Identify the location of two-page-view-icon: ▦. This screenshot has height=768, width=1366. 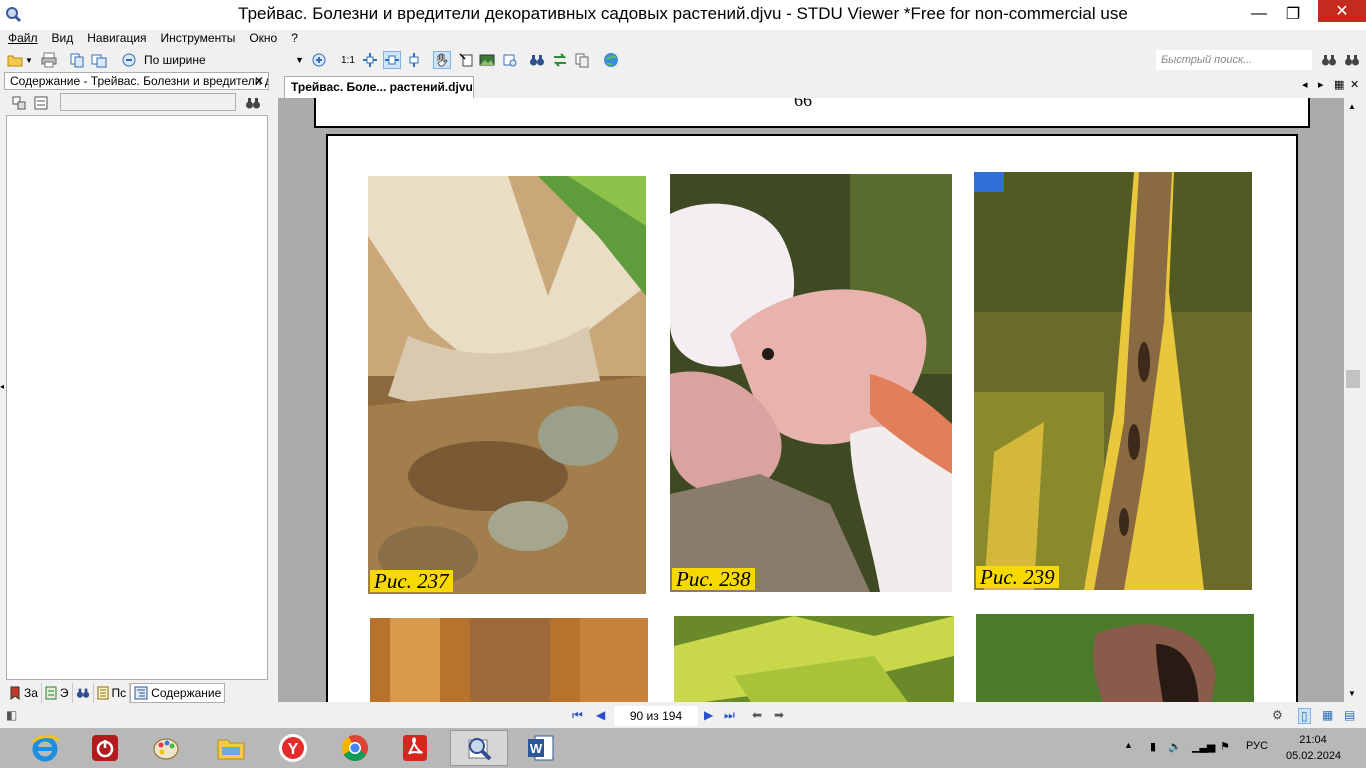
(1327, 715).